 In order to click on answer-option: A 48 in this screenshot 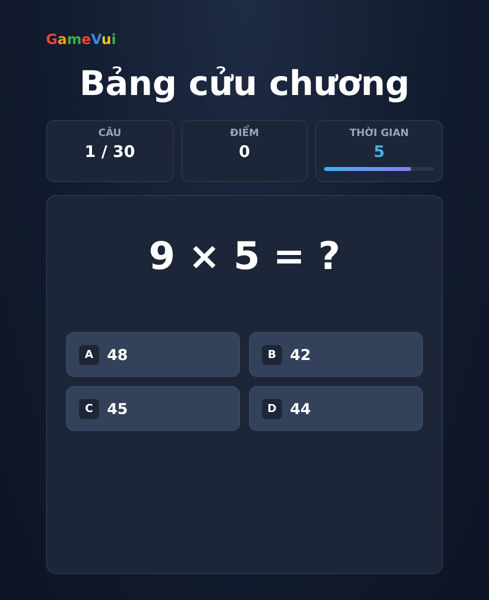, I will do `click(153, 354)`.